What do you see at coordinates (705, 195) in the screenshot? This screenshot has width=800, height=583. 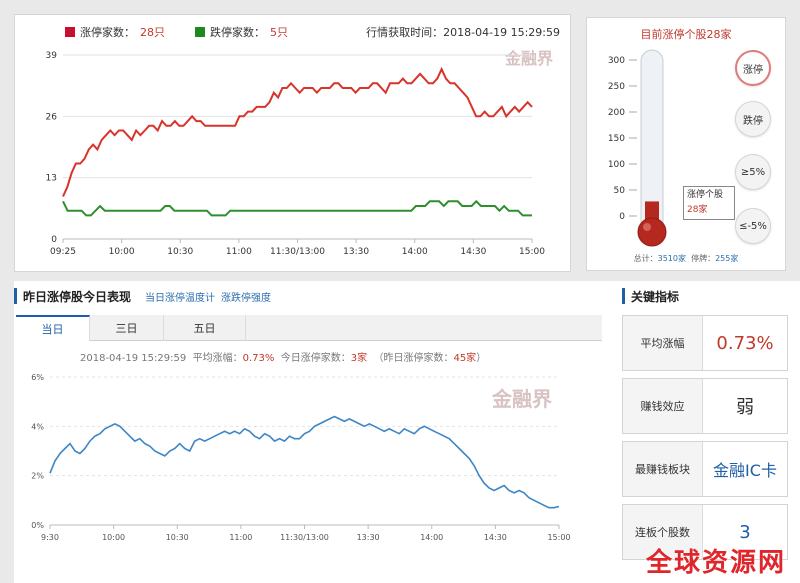 I see `tooltip-line1: 涨停个股` at bounding box center [705, 195].